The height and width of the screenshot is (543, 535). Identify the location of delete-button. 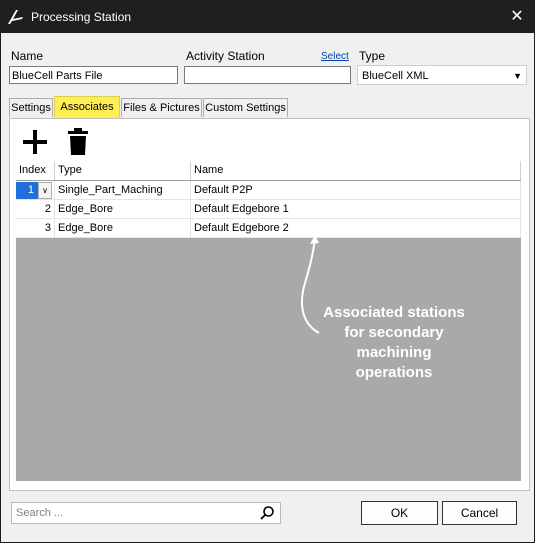
(78, 142).